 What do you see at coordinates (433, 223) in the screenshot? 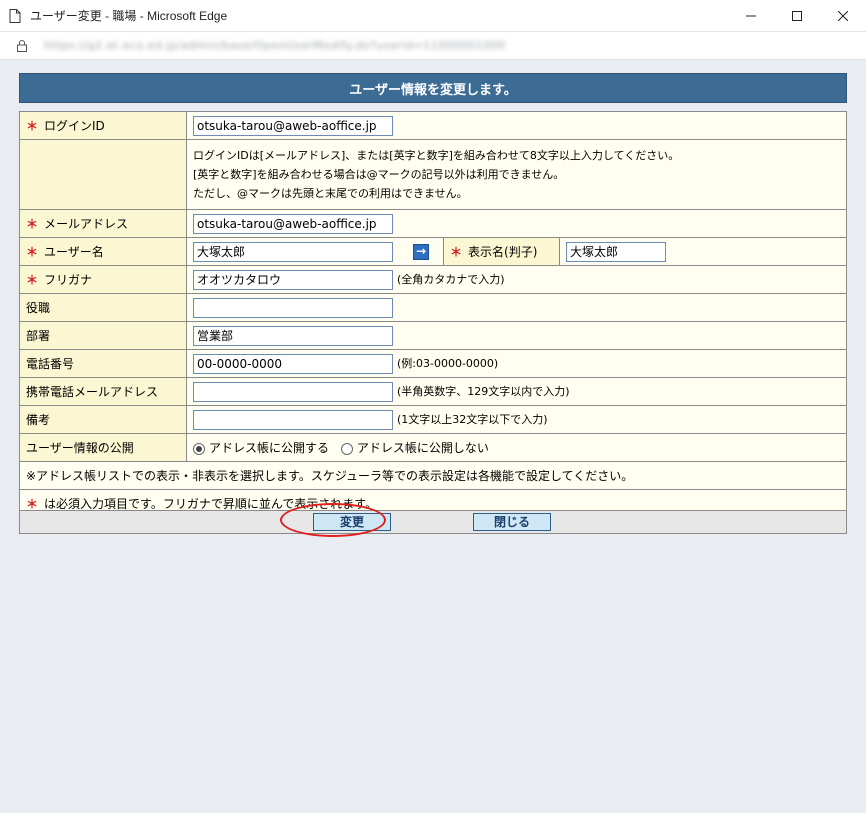
I see `row-email: ＊ メールアドレス otsuka-tarou@aweb-aoffice.jp` at bounding box center [433, 223].